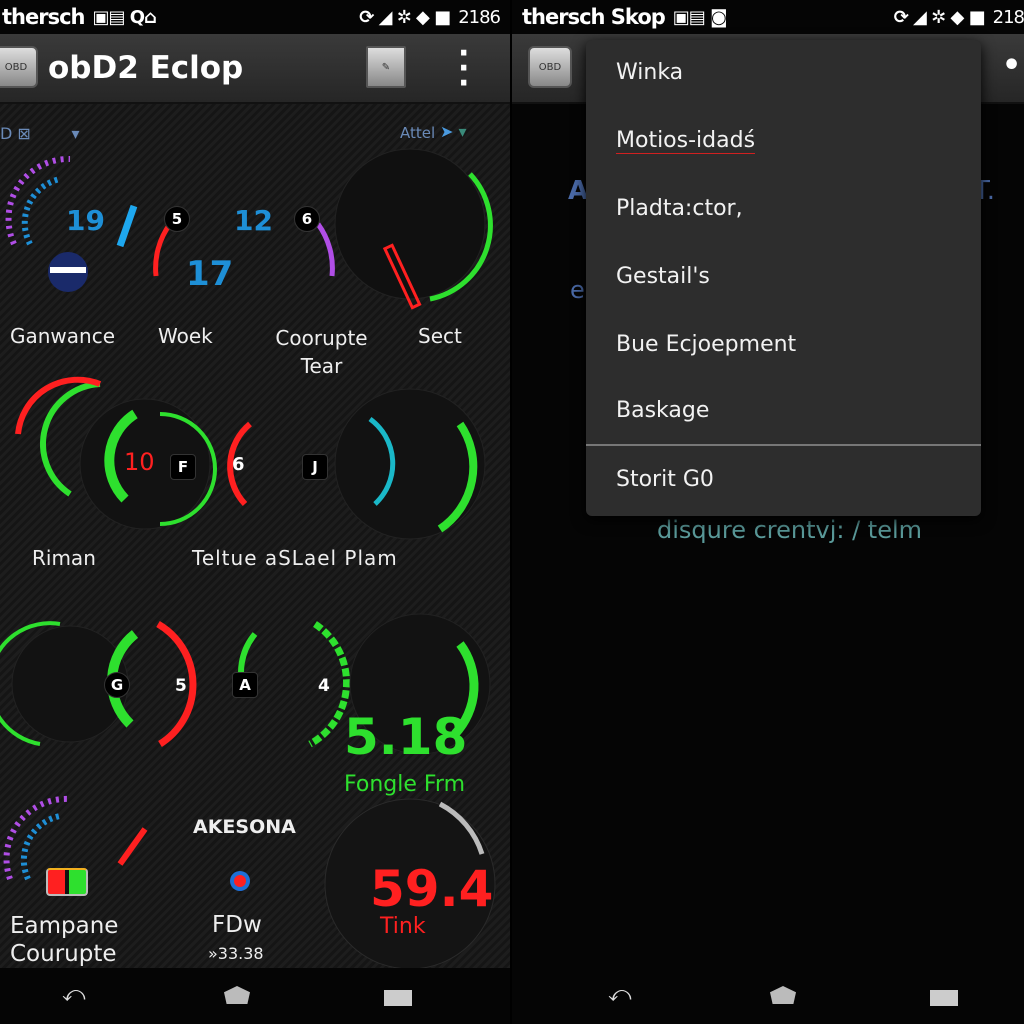 The image size is (1024, 1024). What do you see at coordinates (706, 344) in the screenshot?
I see `menu-item: Bue Ecjoepment` at bounding box center [706, 344].